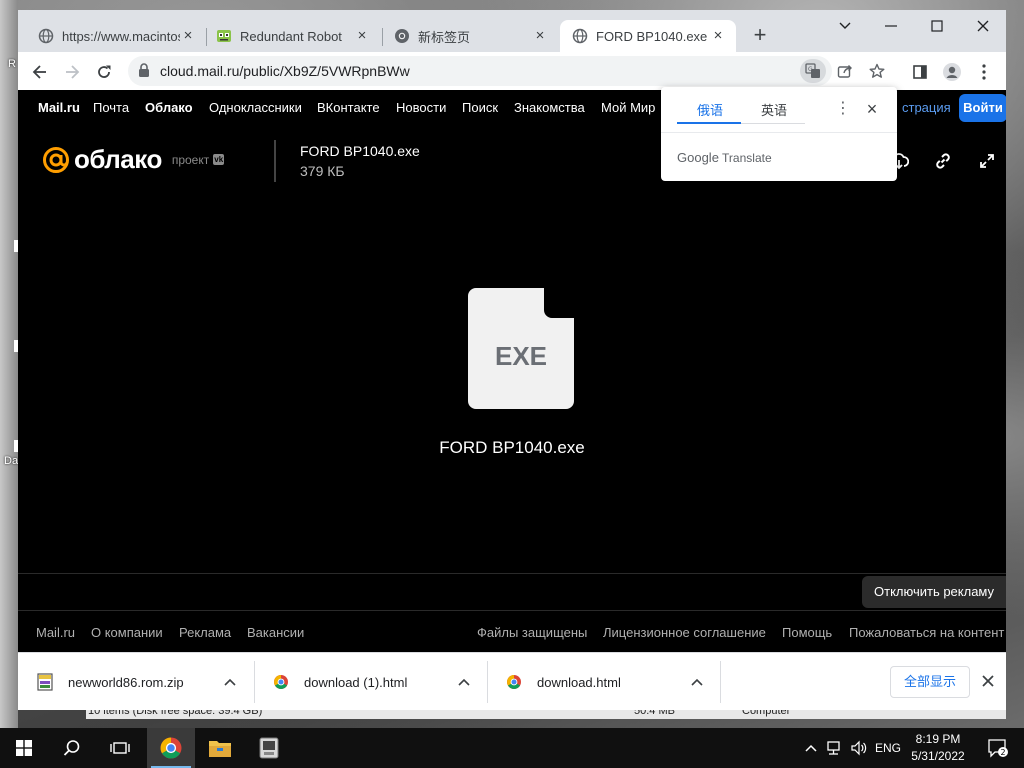  I want to click on show-all-downloads-button: 全部显示, so click(930, 682).